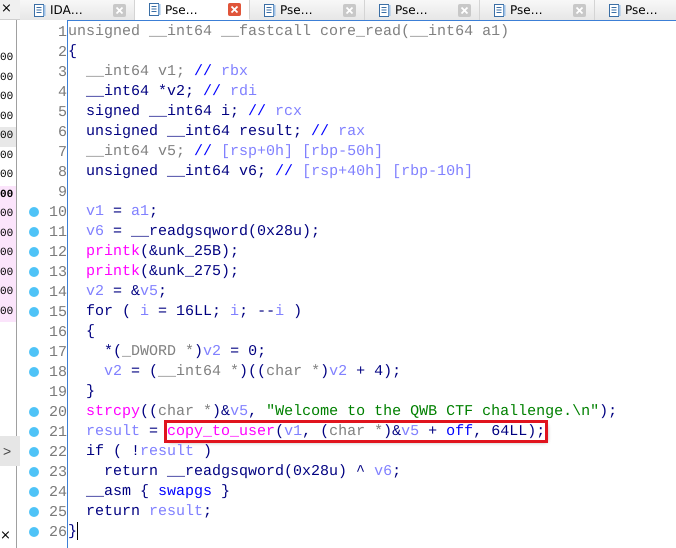 This screenshot has width=676, height=548. Describe the element at coordinates (61, 112) in the screenshot. I see `line-number: 5` at that location.